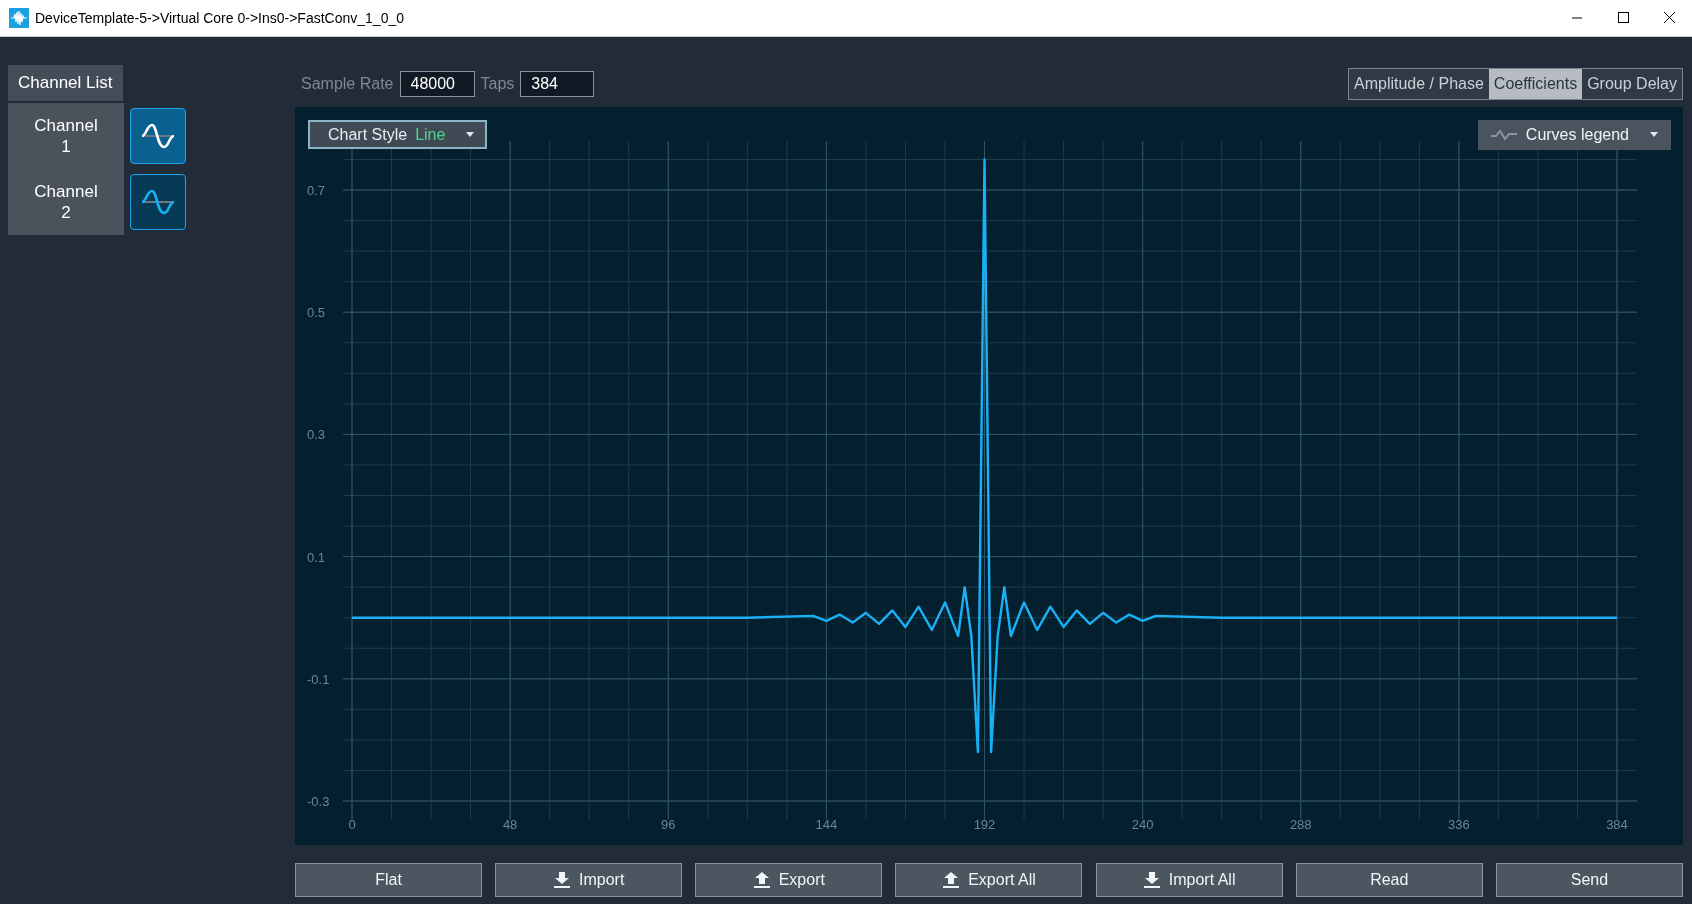 The height and width of the screenshot is (904, 1692). I want to click on y-axis-label: 0.7, so click(316, 190).